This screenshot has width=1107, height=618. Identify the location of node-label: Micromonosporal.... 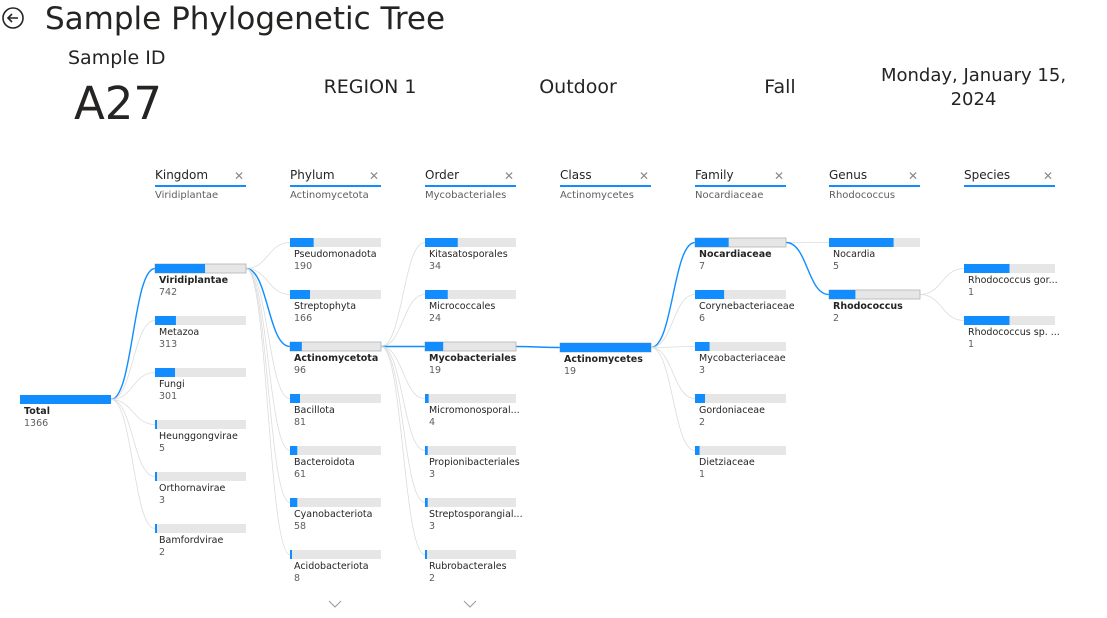
(474, 410).